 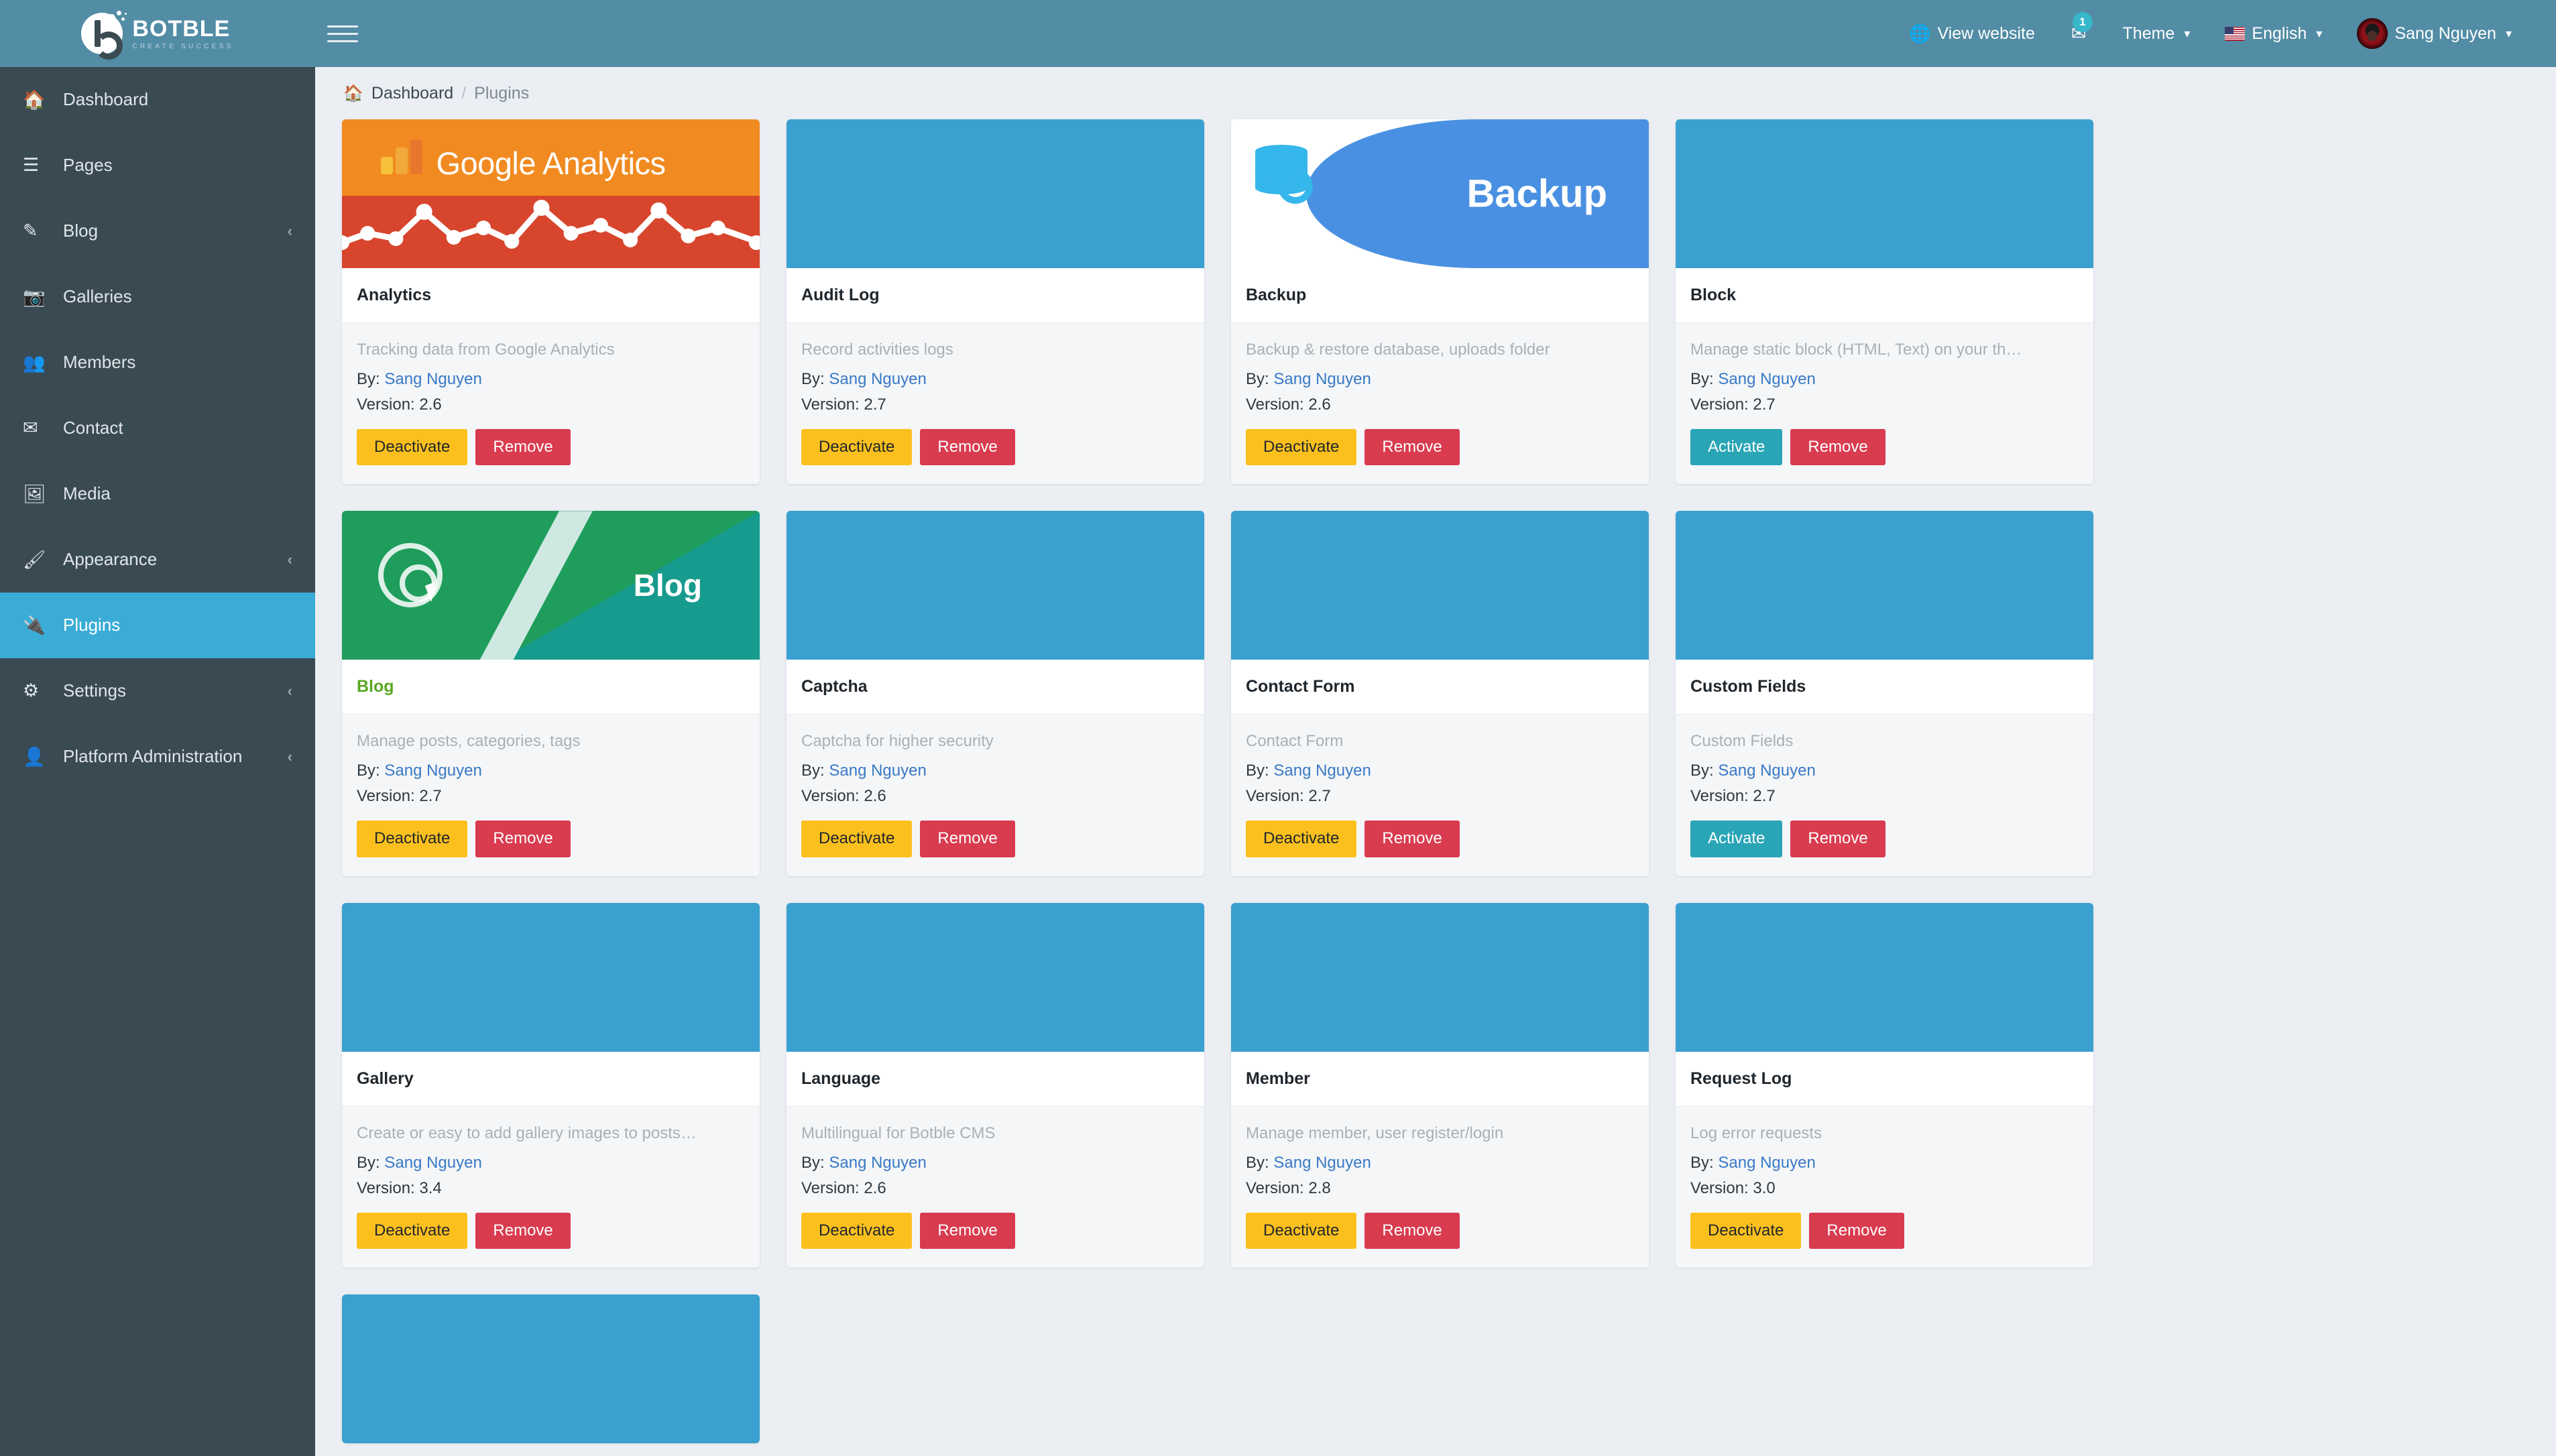 What do you see at coordinates (1440, 405) in the screenshot?
I see `plugin-version-line: Version: 2.6` at bounding box center [1440, 405].